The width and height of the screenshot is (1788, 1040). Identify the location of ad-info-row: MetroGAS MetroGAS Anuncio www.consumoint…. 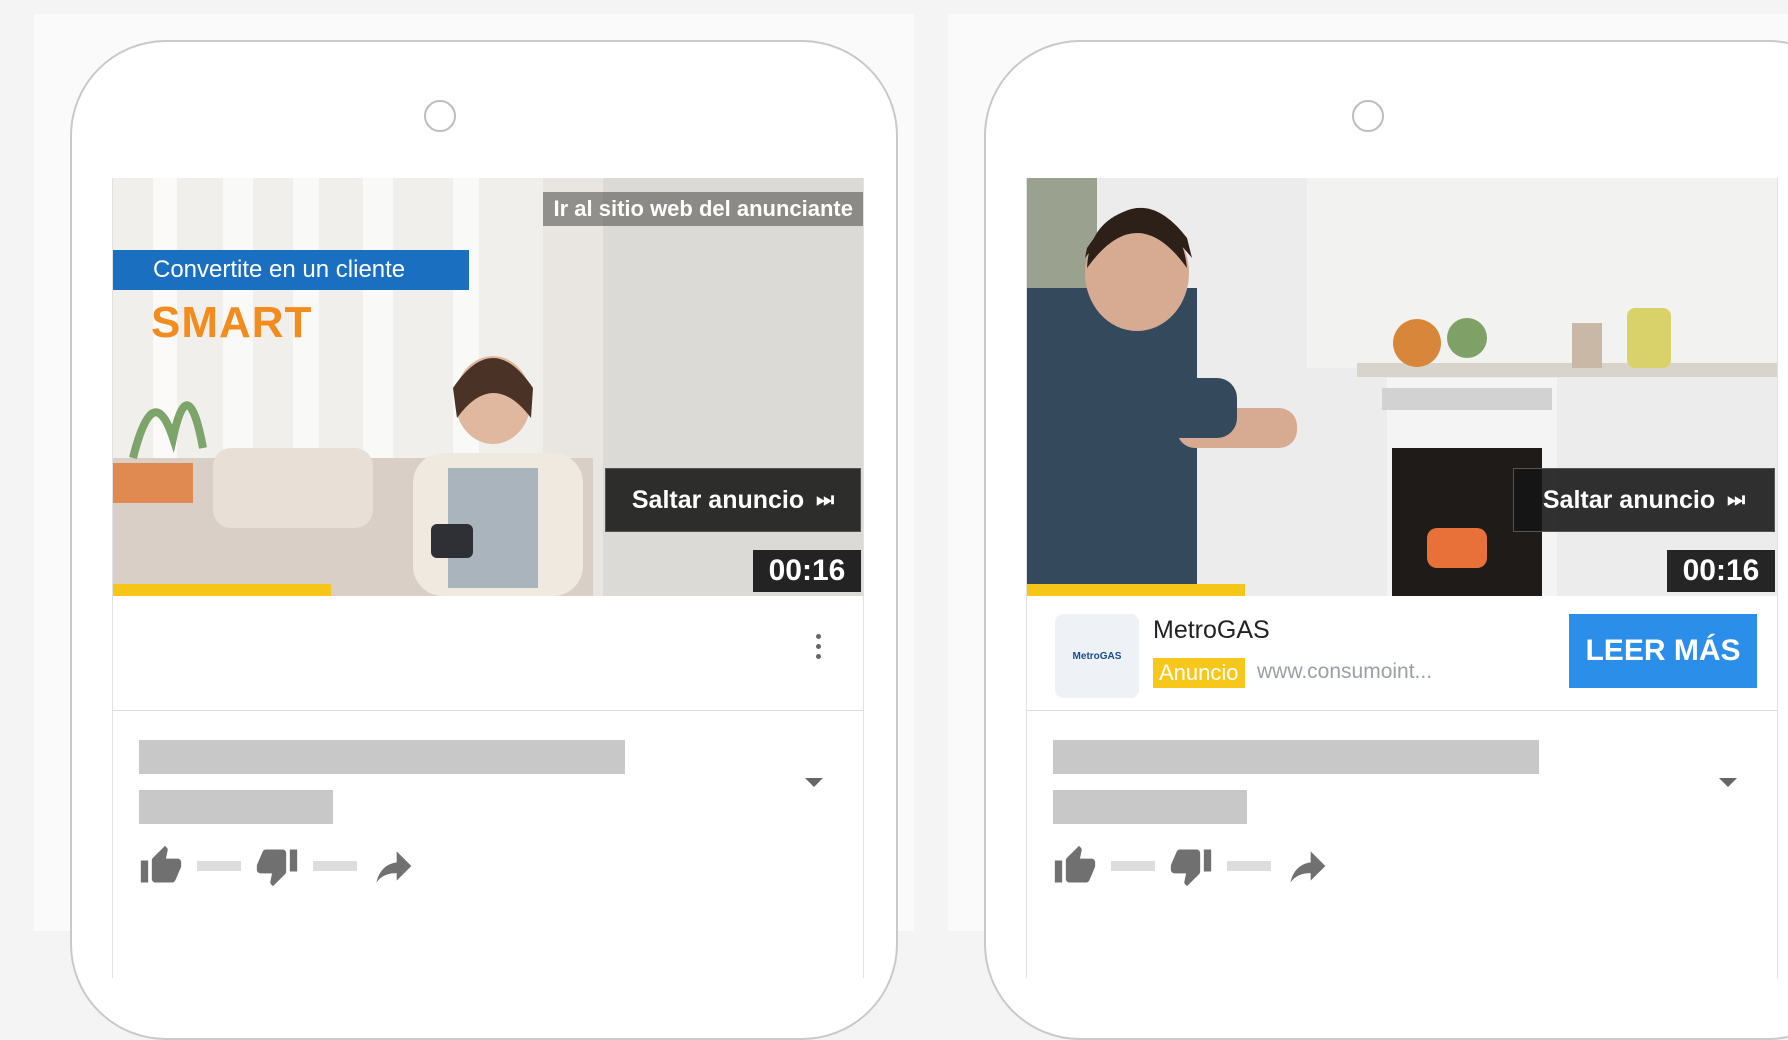
(1402, 653).